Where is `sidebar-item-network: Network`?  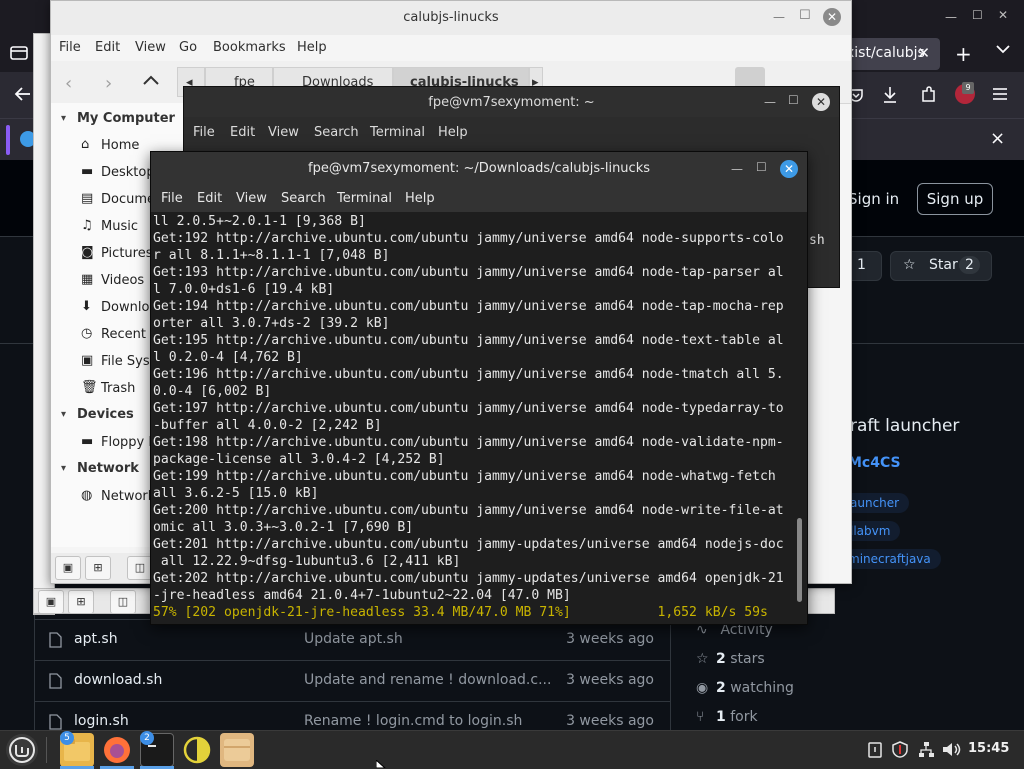 sidebar-item-network: Network is located at coordinates (128, 496).